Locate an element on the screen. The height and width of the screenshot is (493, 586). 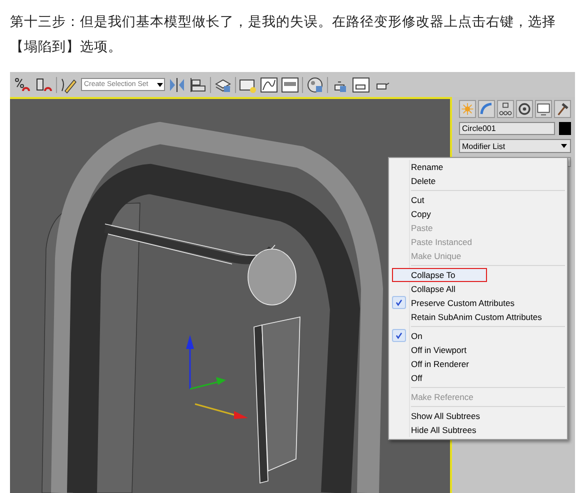
menu-item: On is located at coordinates (478, 336).